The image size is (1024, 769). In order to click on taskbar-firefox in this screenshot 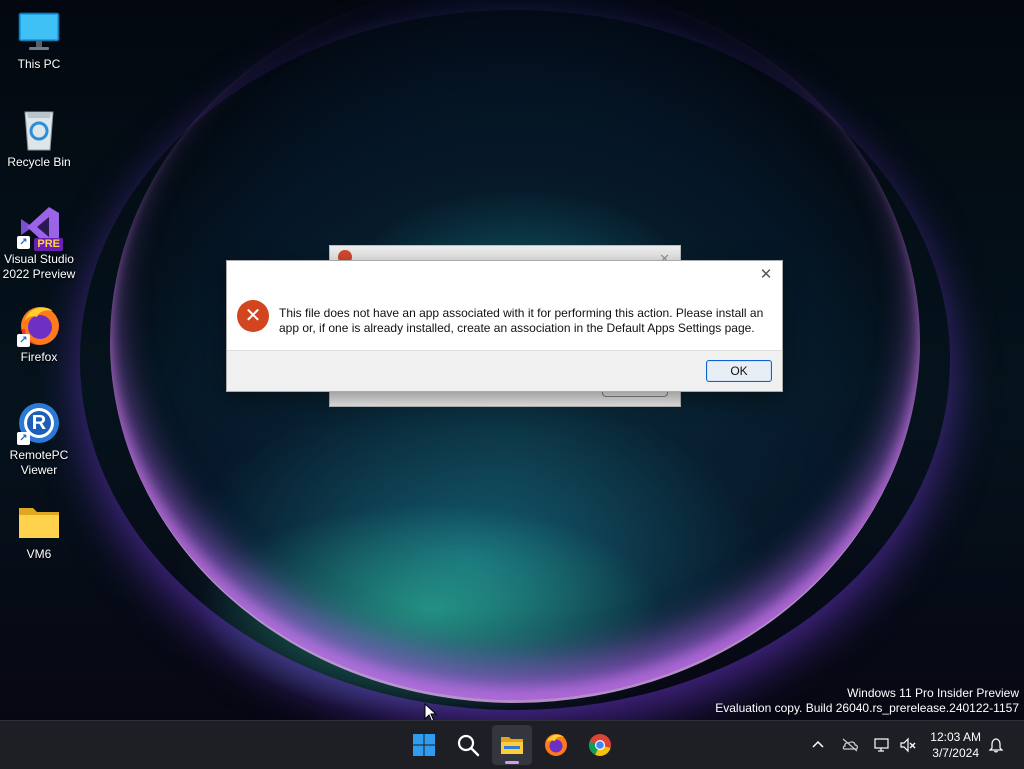, I will do `click(556, 745)`.